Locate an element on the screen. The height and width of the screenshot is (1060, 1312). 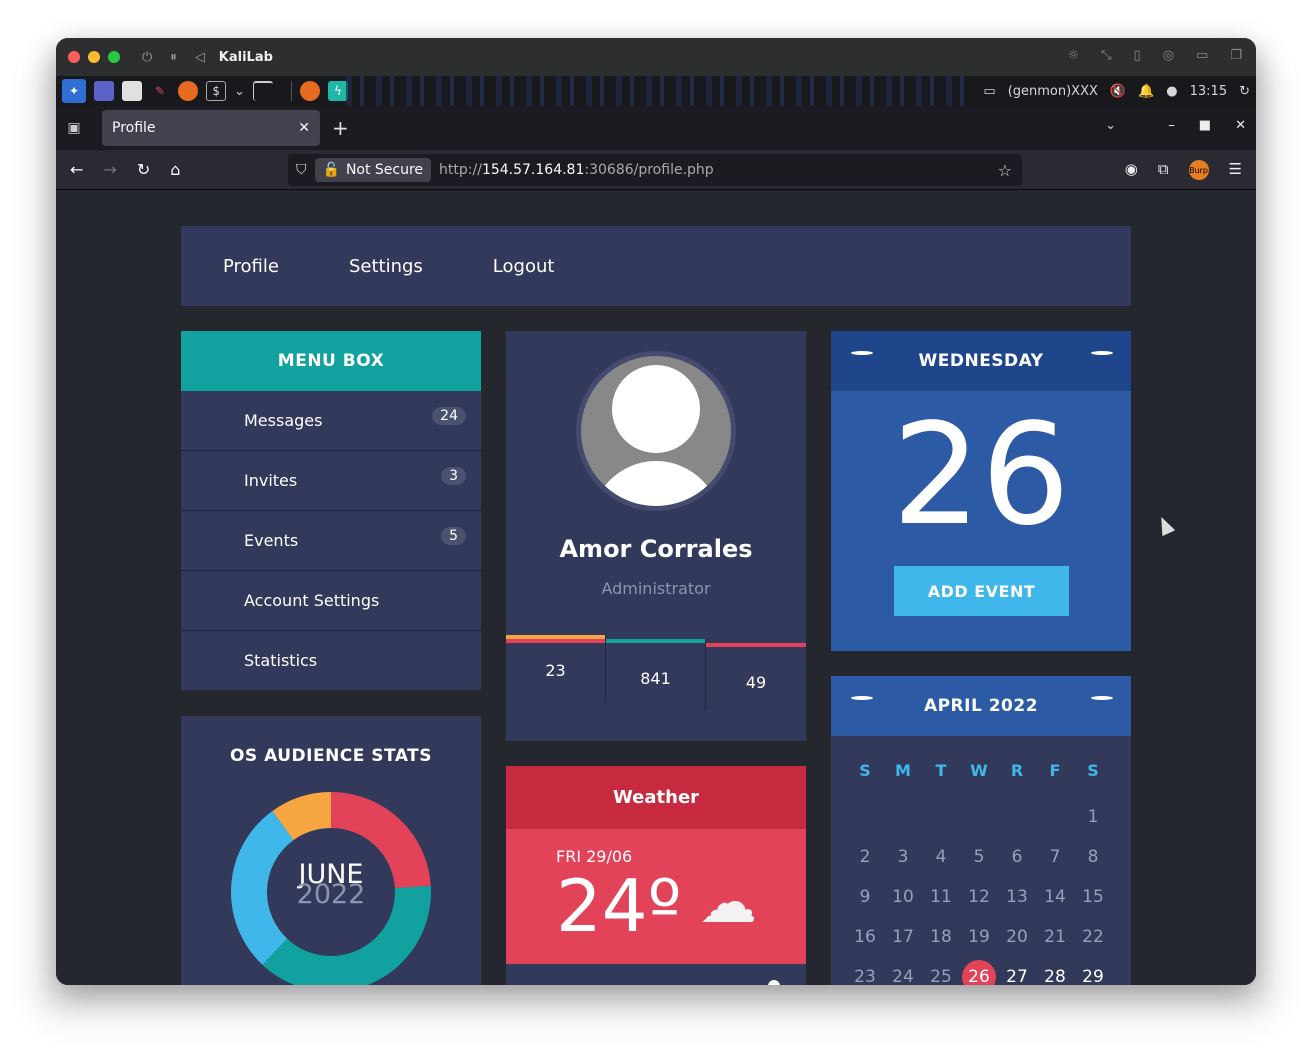
menu-item-statistics: Statistics is located at coordinates (331, 661).